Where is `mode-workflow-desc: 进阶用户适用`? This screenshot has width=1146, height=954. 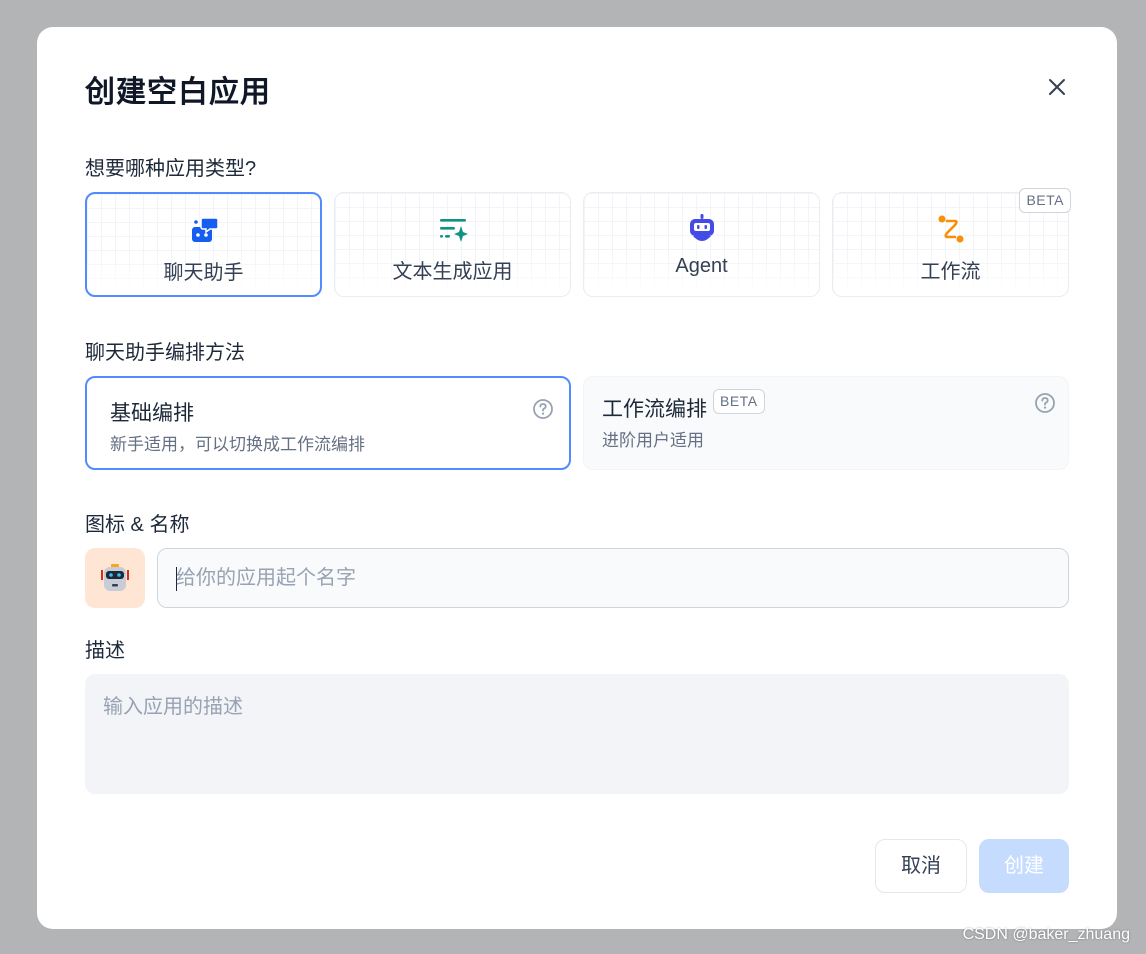
mode-workflow-desc: 进阶用户适用 is located at coordinates (653, 440).